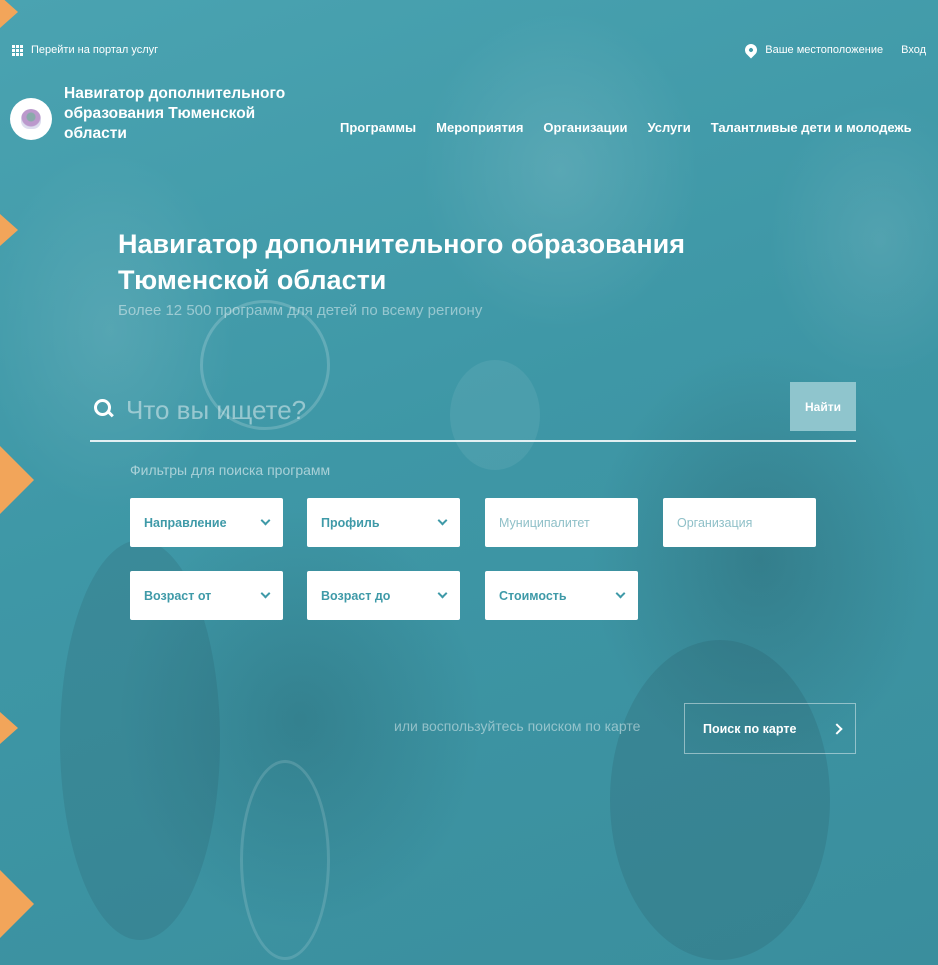 The height and width of the screenshot is (965, 938). I want to click on filter-age-from-label: Возраст от, so click(178, 595).